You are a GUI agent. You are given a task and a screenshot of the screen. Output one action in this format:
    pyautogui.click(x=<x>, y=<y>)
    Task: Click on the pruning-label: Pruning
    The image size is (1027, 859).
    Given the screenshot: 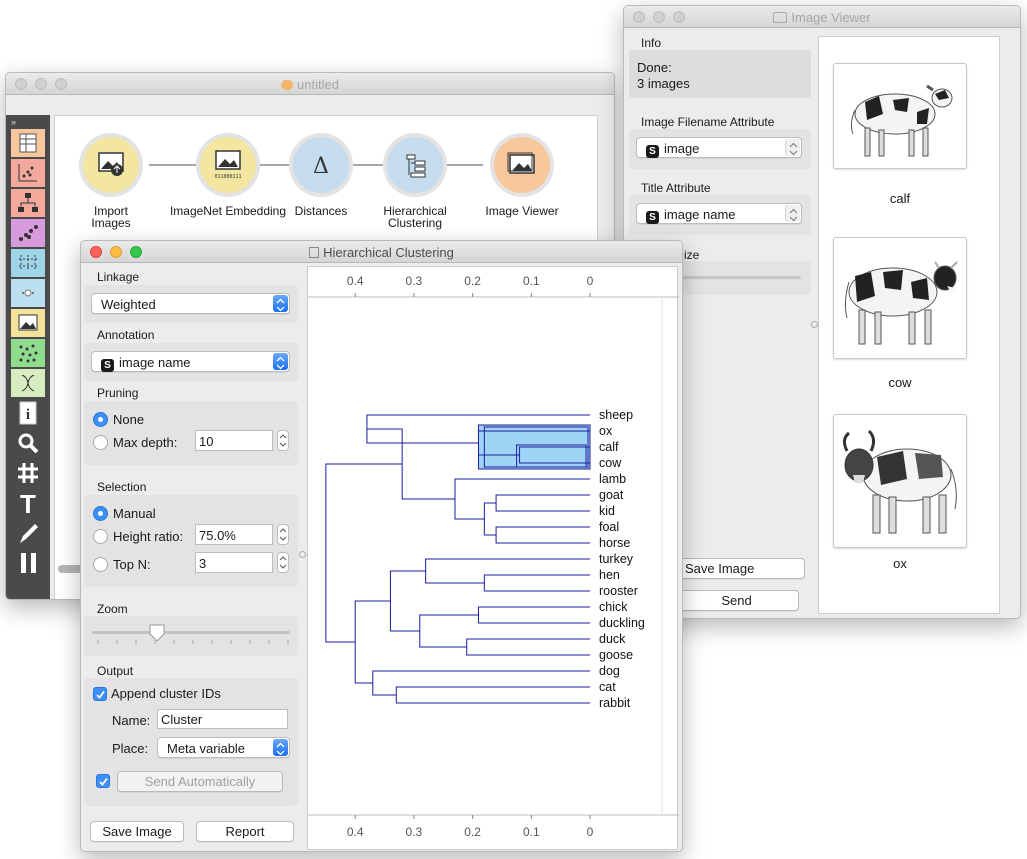 What is the action you would take?
    pyautogui.click(x=118, y=393)
    